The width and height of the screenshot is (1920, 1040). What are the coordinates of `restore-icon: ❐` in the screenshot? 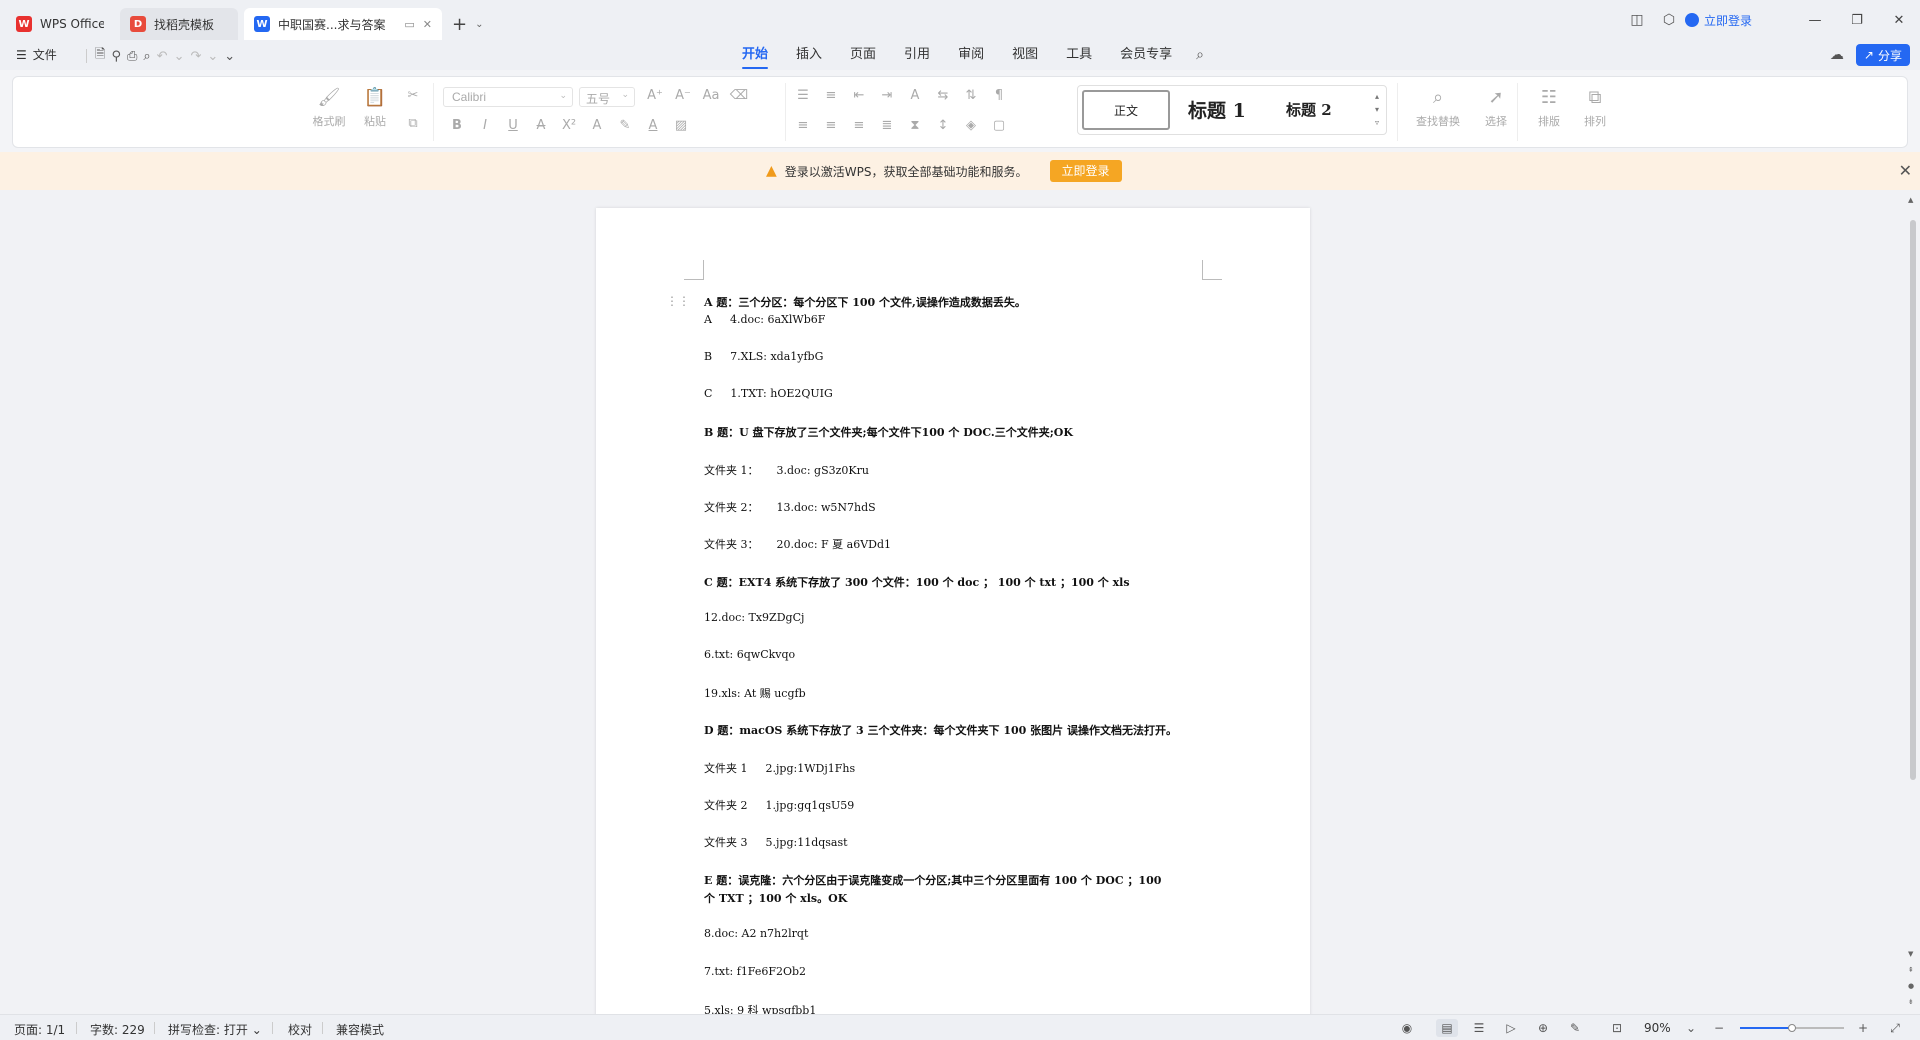 It's located at (1857, 20).